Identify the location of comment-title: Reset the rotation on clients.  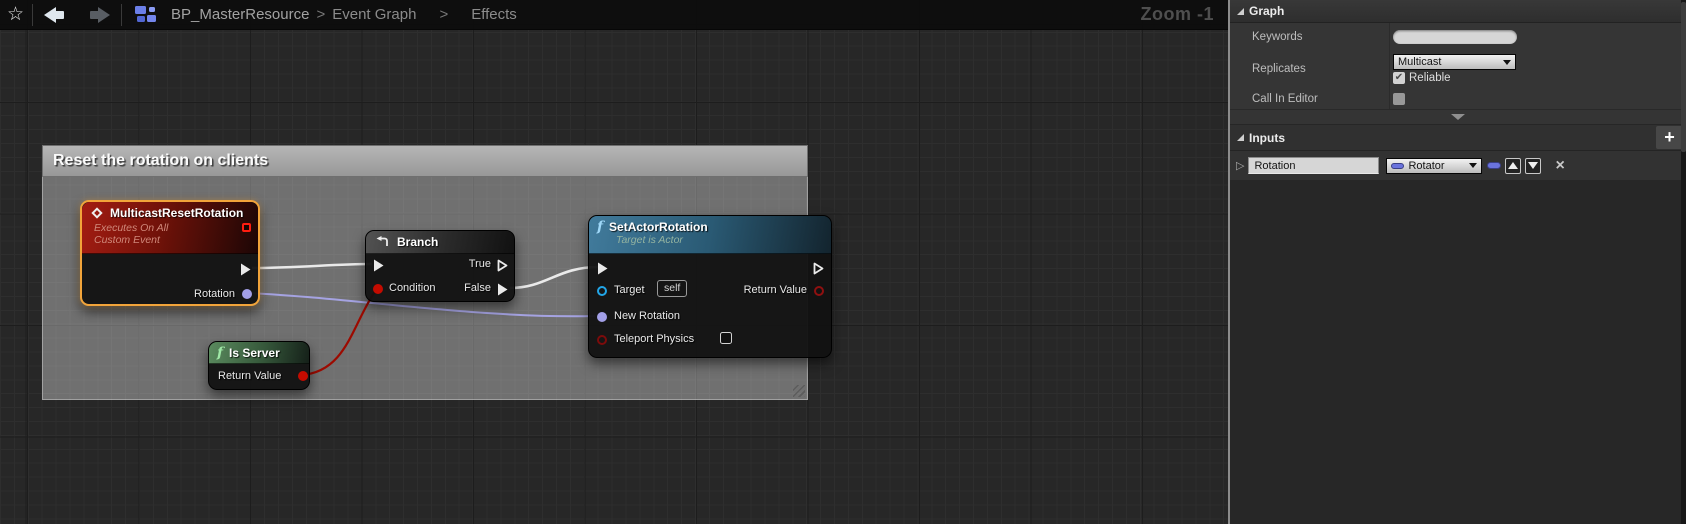
(161, 160).